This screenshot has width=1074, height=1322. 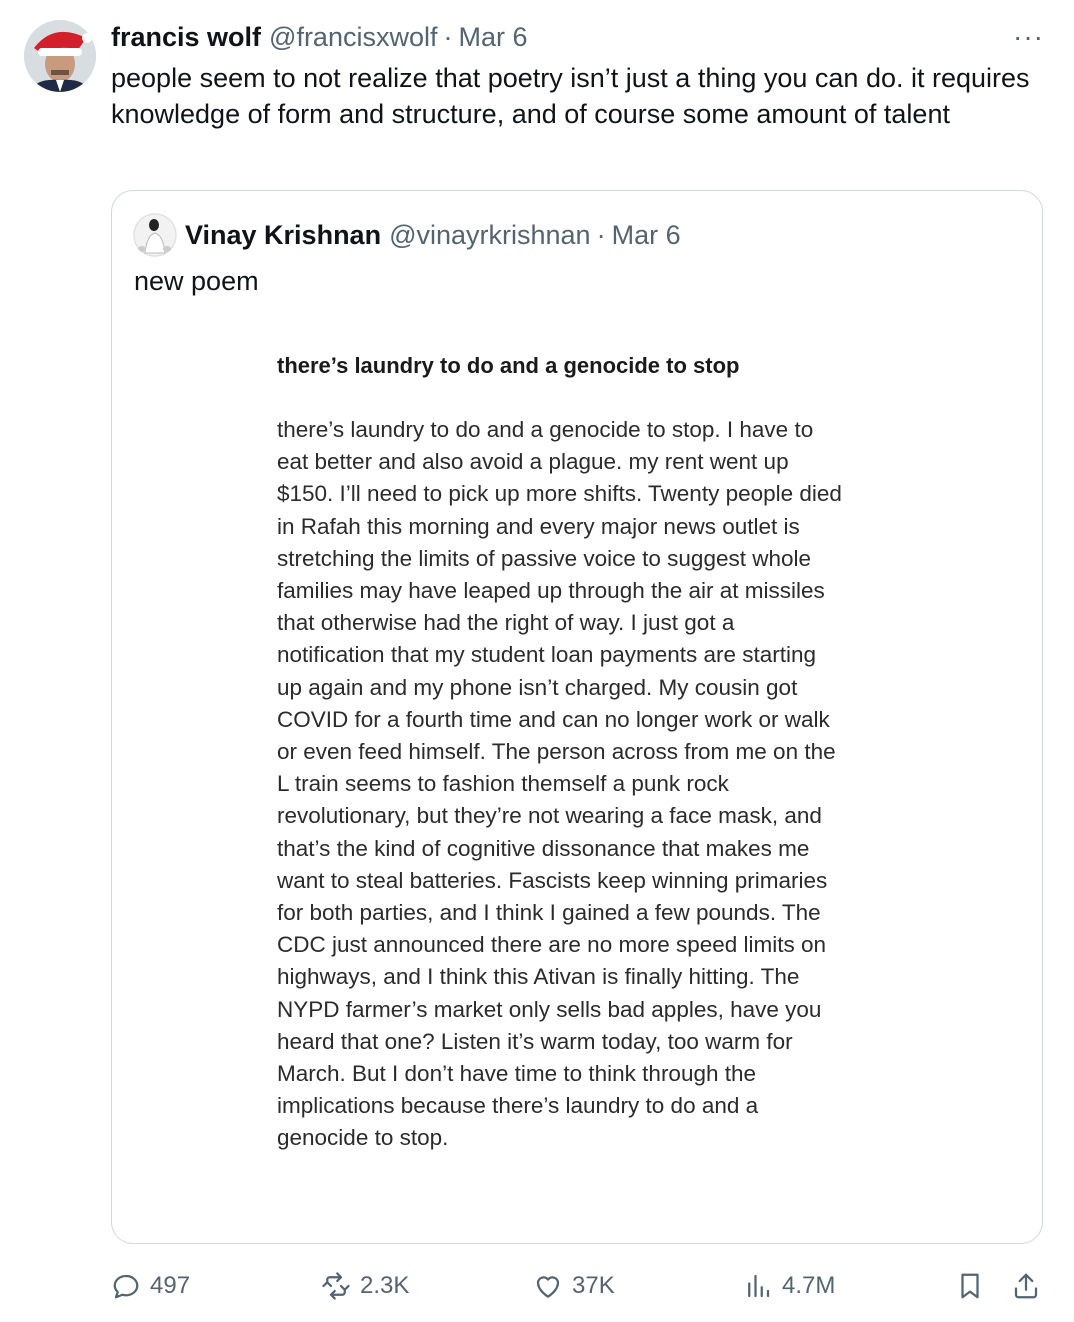 I want to click on reply-button: 497, so click(x=150, y=1286).